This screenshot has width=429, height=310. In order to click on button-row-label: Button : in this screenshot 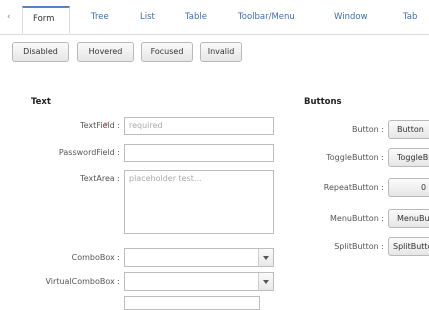, I will do `click(367, 129)`.